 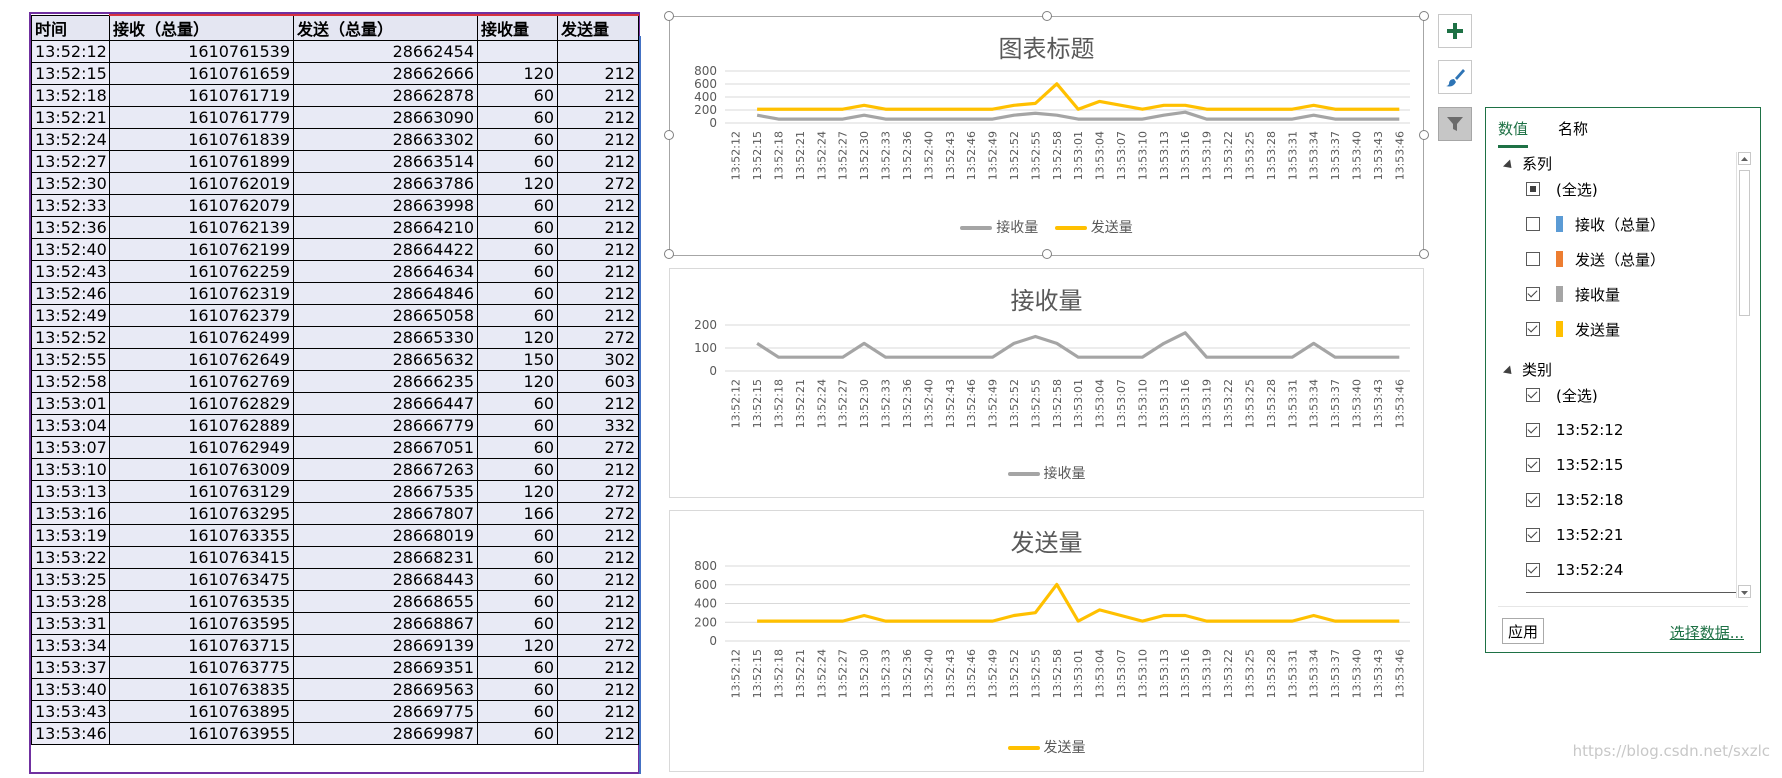 What do you see at coordinates (1078, 115) in the screenshot?
I see `series-line-recv` at bounding box center [1078, 115].